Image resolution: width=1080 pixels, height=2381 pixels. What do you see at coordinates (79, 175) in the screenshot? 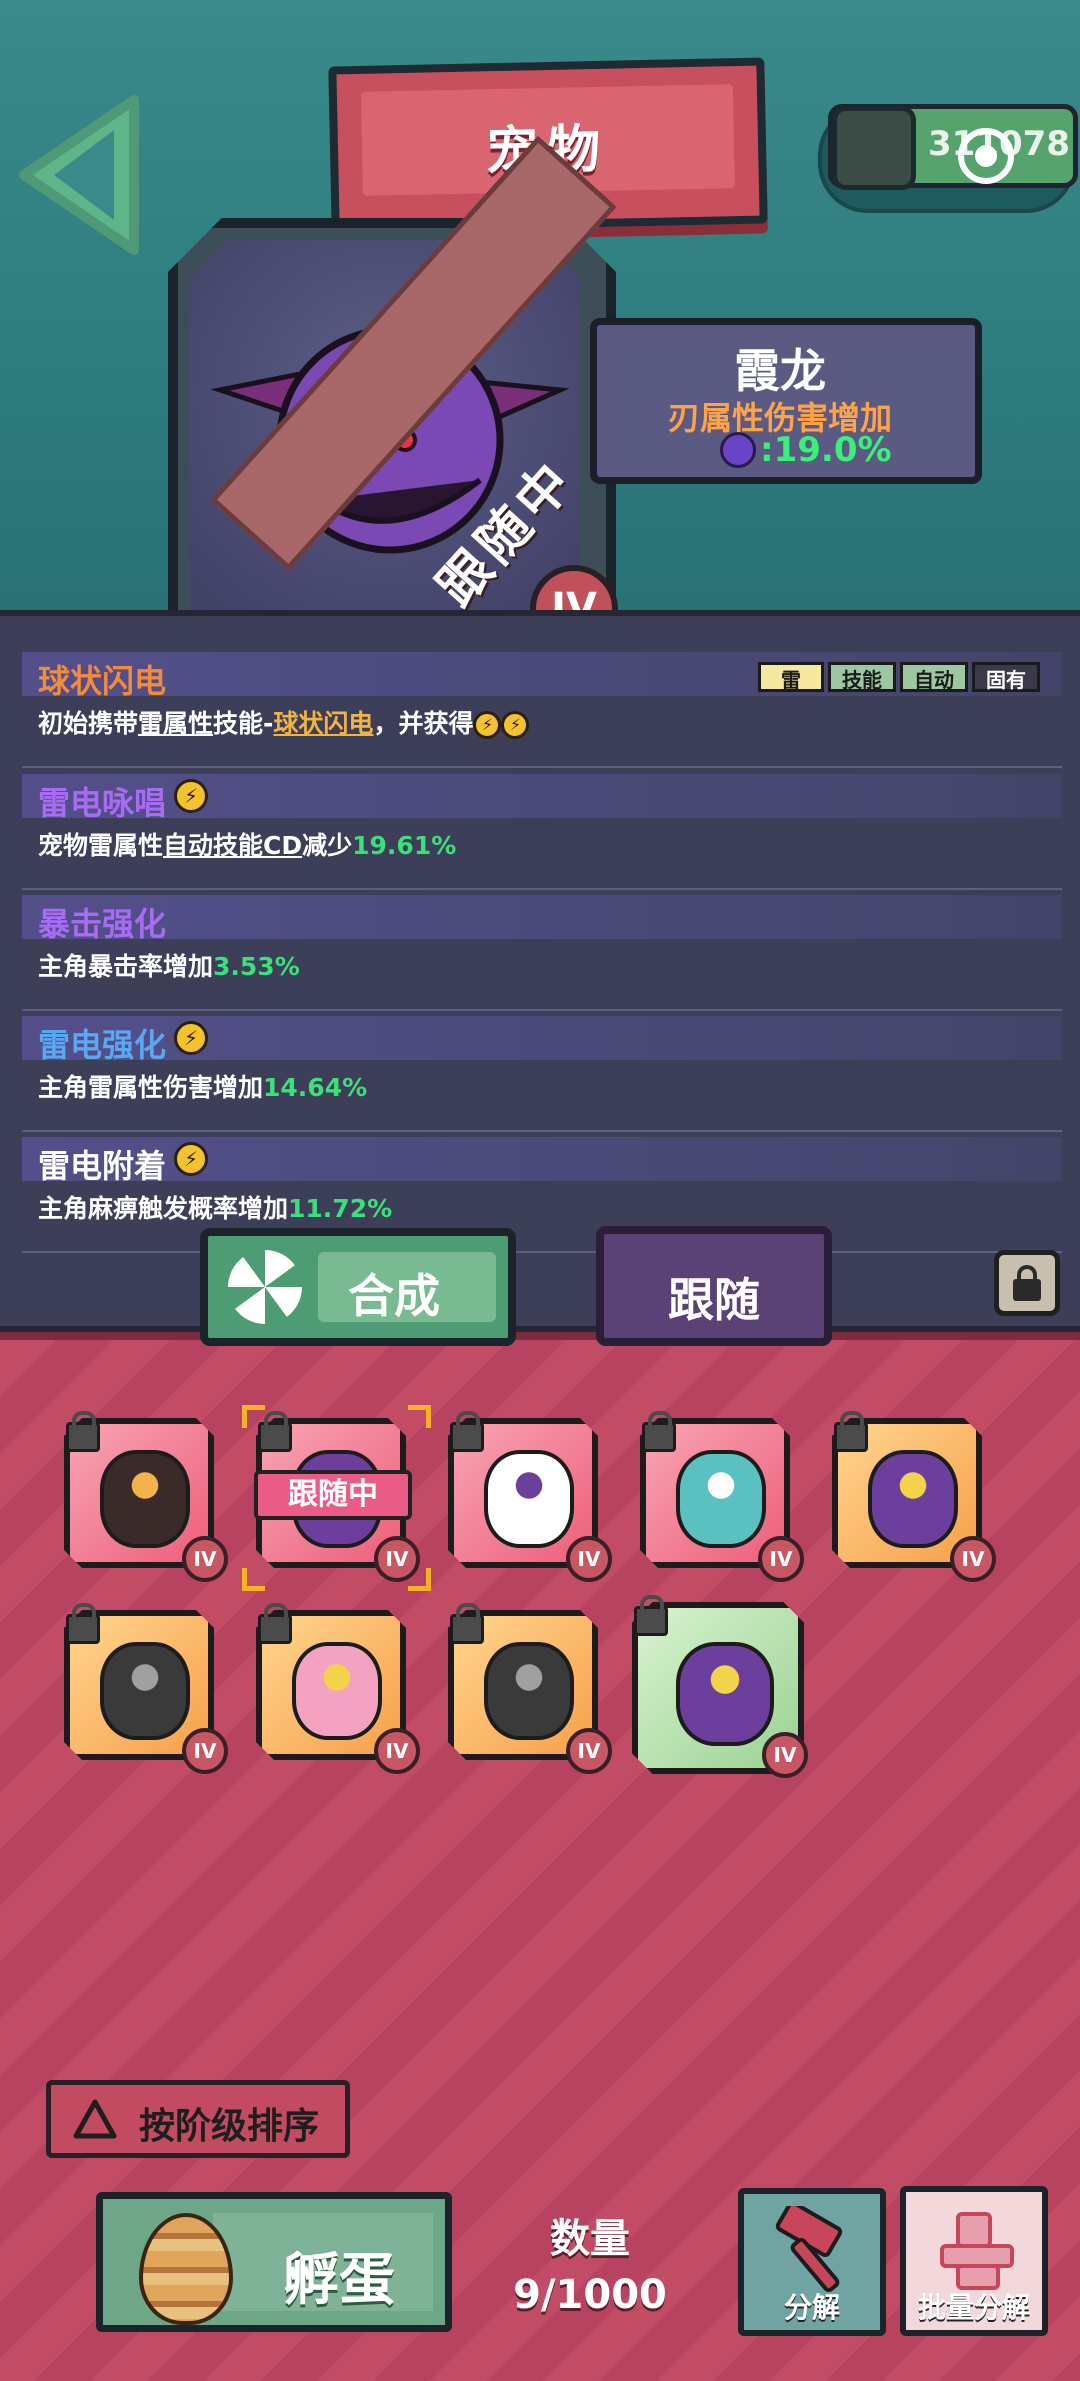
I see `back-arrow-icon` at bounding box center [79, 175].